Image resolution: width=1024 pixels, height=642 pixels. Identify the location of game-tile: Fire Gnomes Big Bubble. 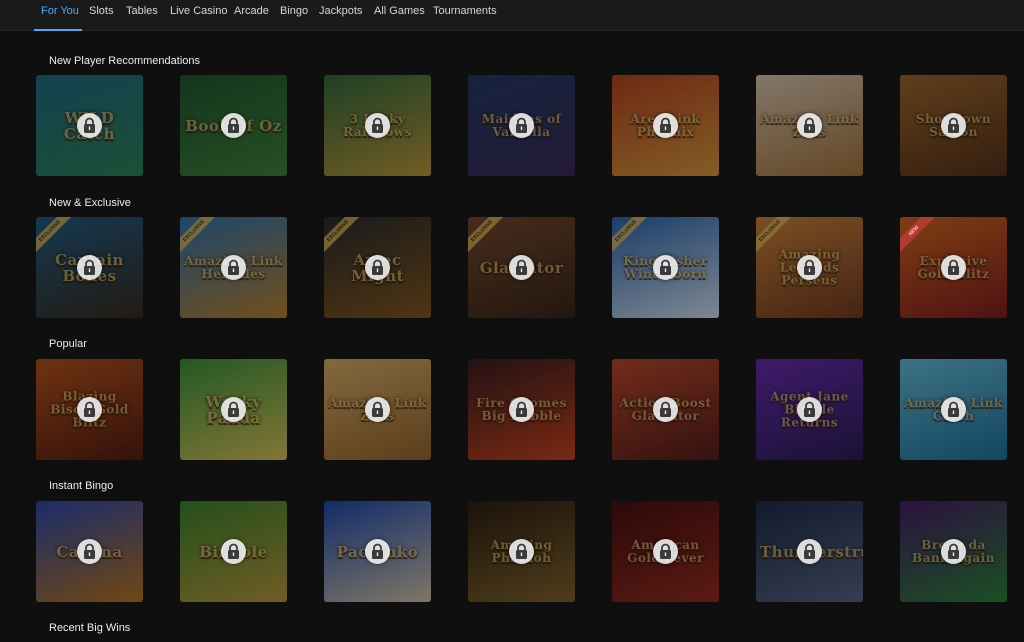
(521, 409).